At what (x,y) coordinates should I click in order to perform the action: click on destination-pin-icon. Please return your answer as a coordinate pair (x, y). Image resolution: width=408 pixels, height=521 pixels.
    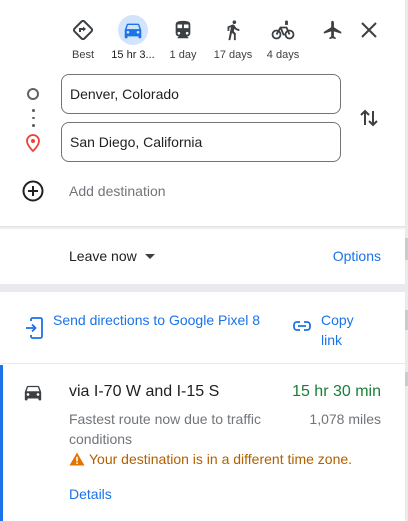
    Looking at the image, I should click on (33, 145).